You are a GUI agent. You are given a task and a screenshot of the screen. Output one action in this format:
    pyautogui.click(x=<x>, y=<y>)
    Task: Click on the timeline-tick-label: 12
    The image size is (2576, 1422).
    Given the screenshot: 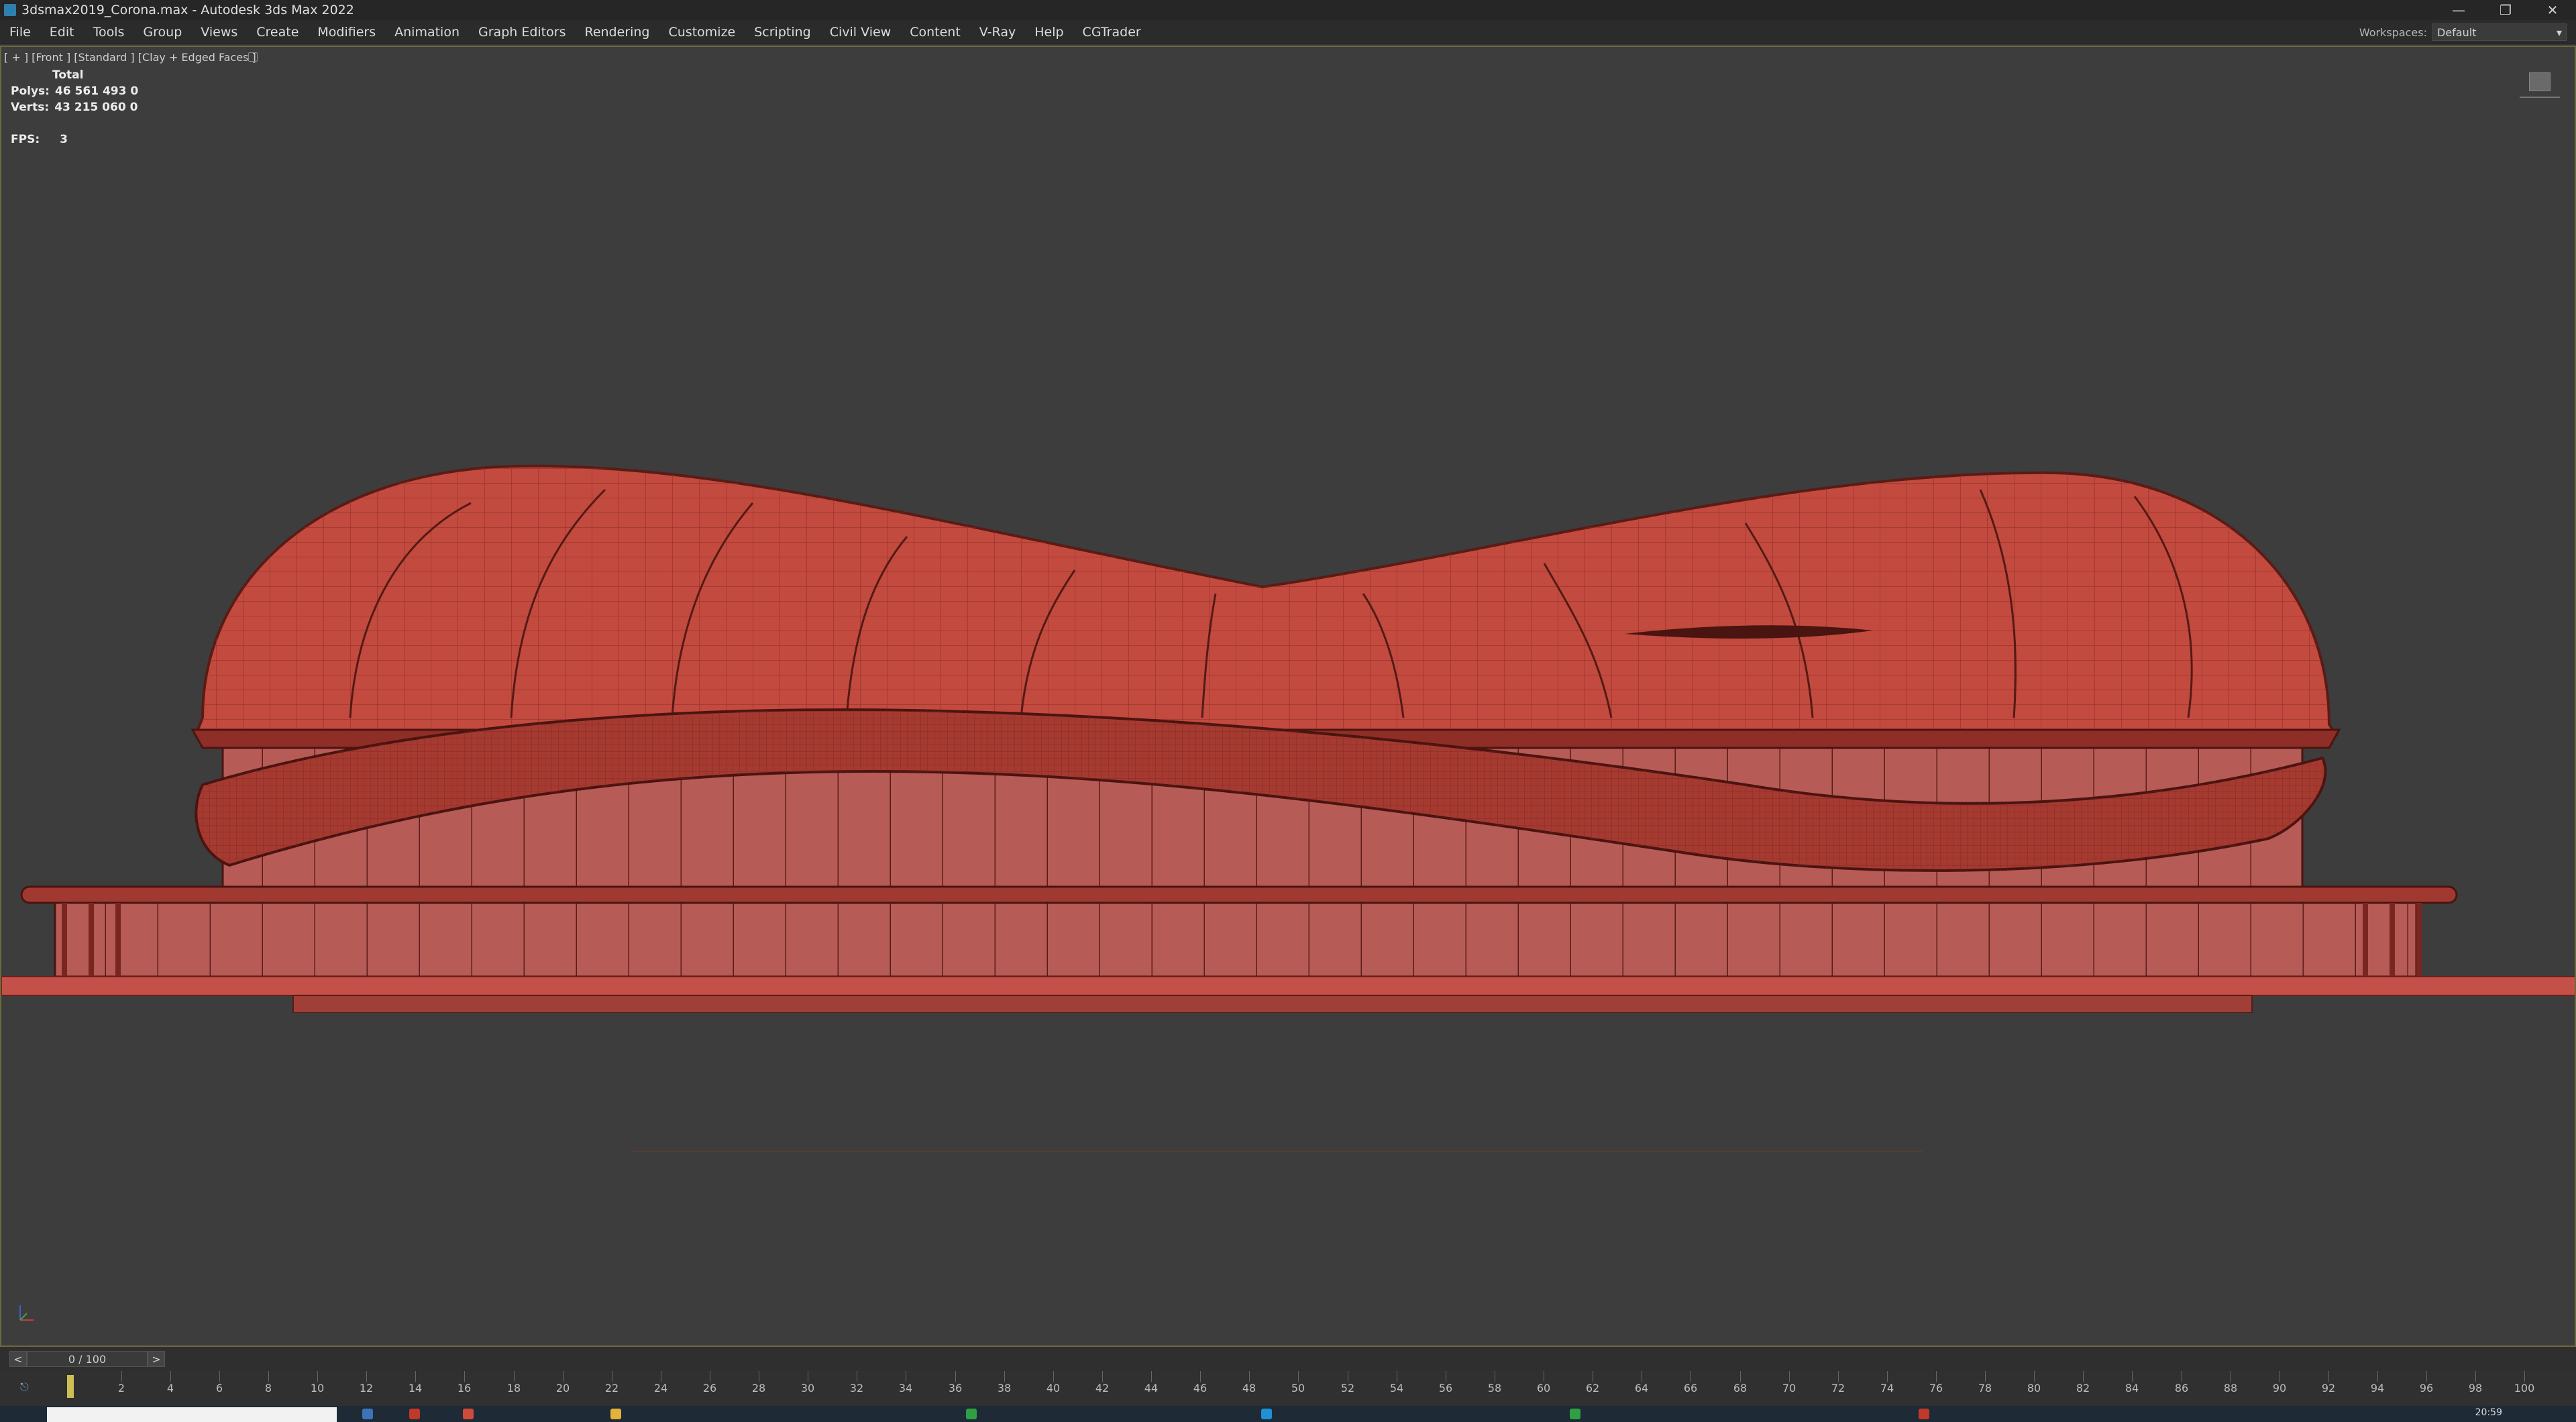 What is the action you would take?
    pyautogui.click(x=366, y=1388)
    